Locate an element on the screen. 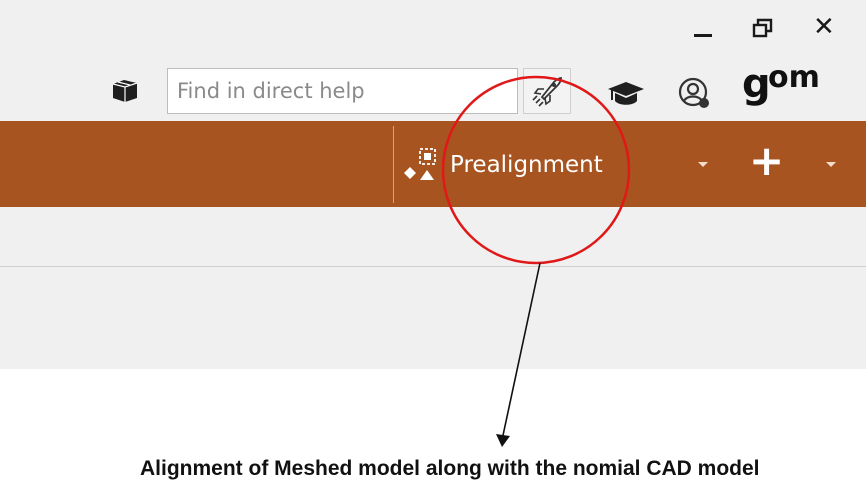 The image size is (866, 486). svg-text: om is located at coordinates (794, 77).